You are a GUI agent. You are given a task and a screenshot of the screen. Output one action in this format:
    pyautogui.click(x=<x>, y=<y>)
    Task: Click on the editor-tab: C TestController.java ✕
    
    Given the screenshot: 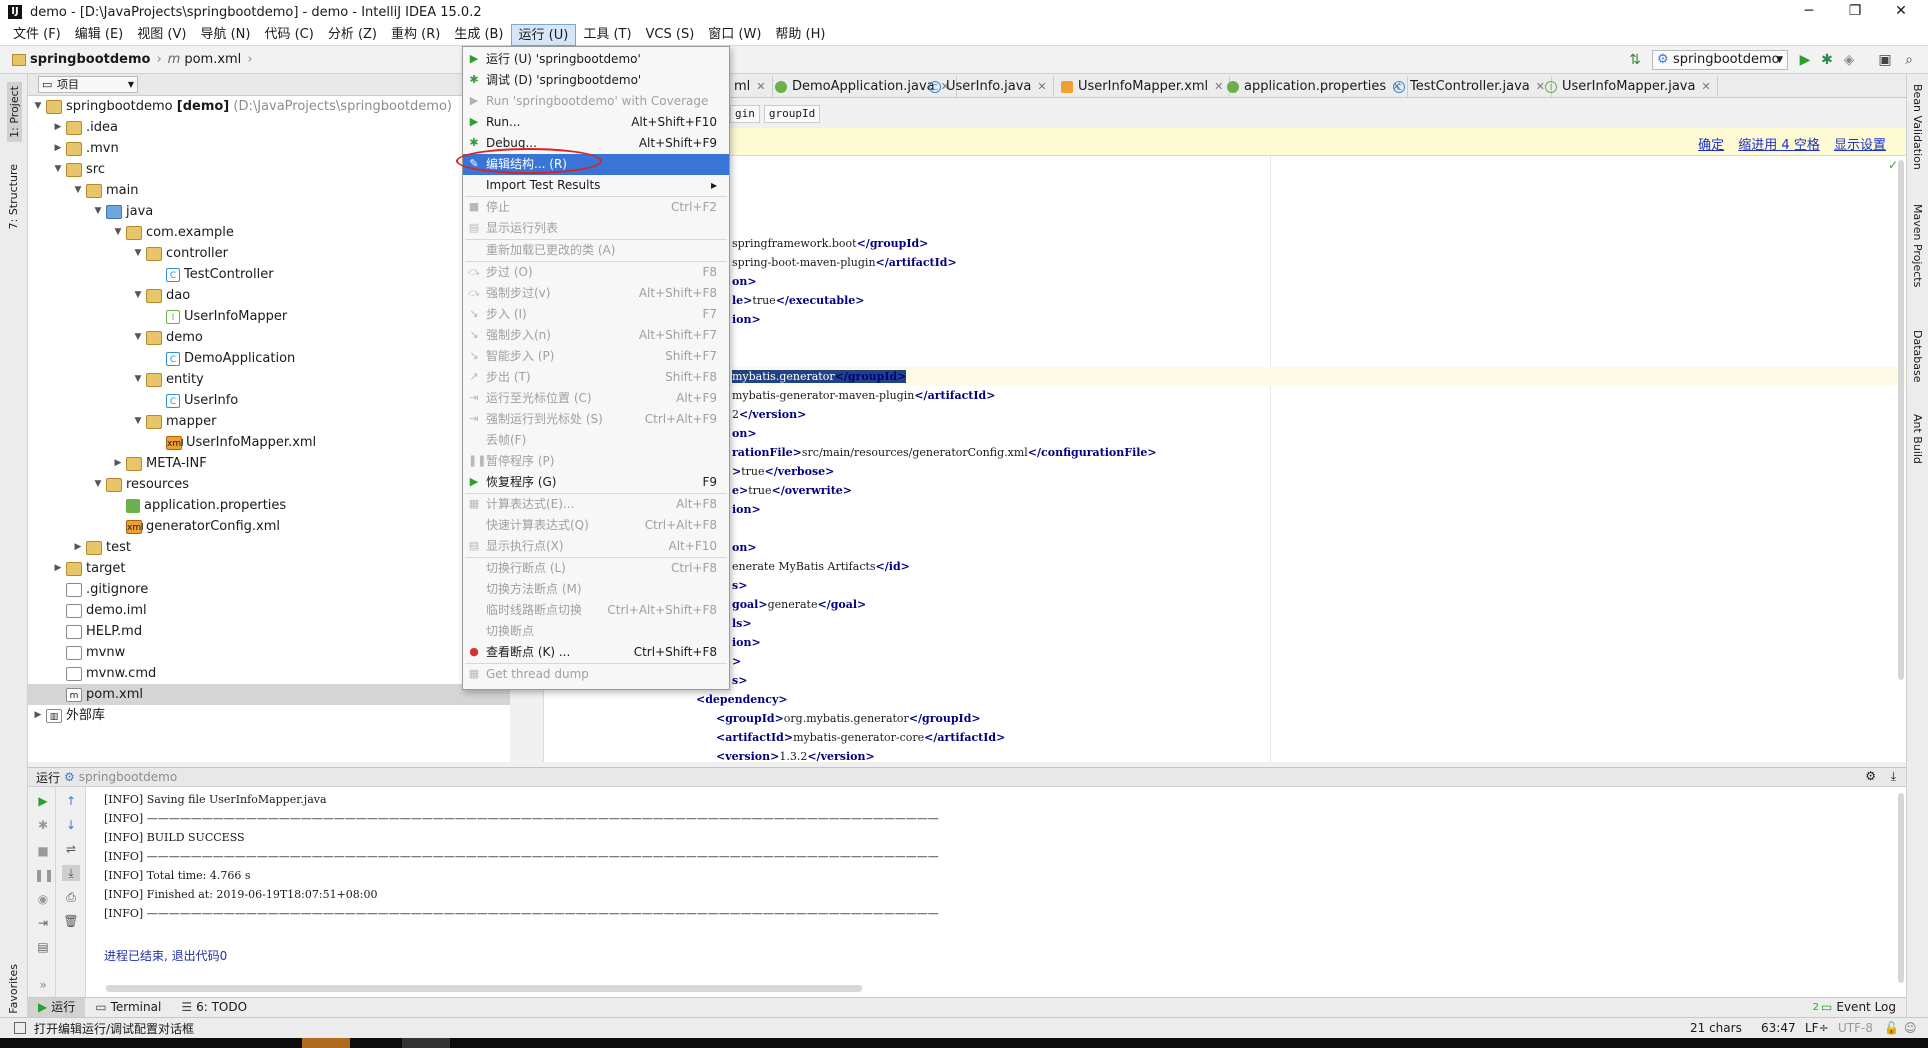 What is the action you would take?
    pyautogui.click(x=1470, y=87)
    